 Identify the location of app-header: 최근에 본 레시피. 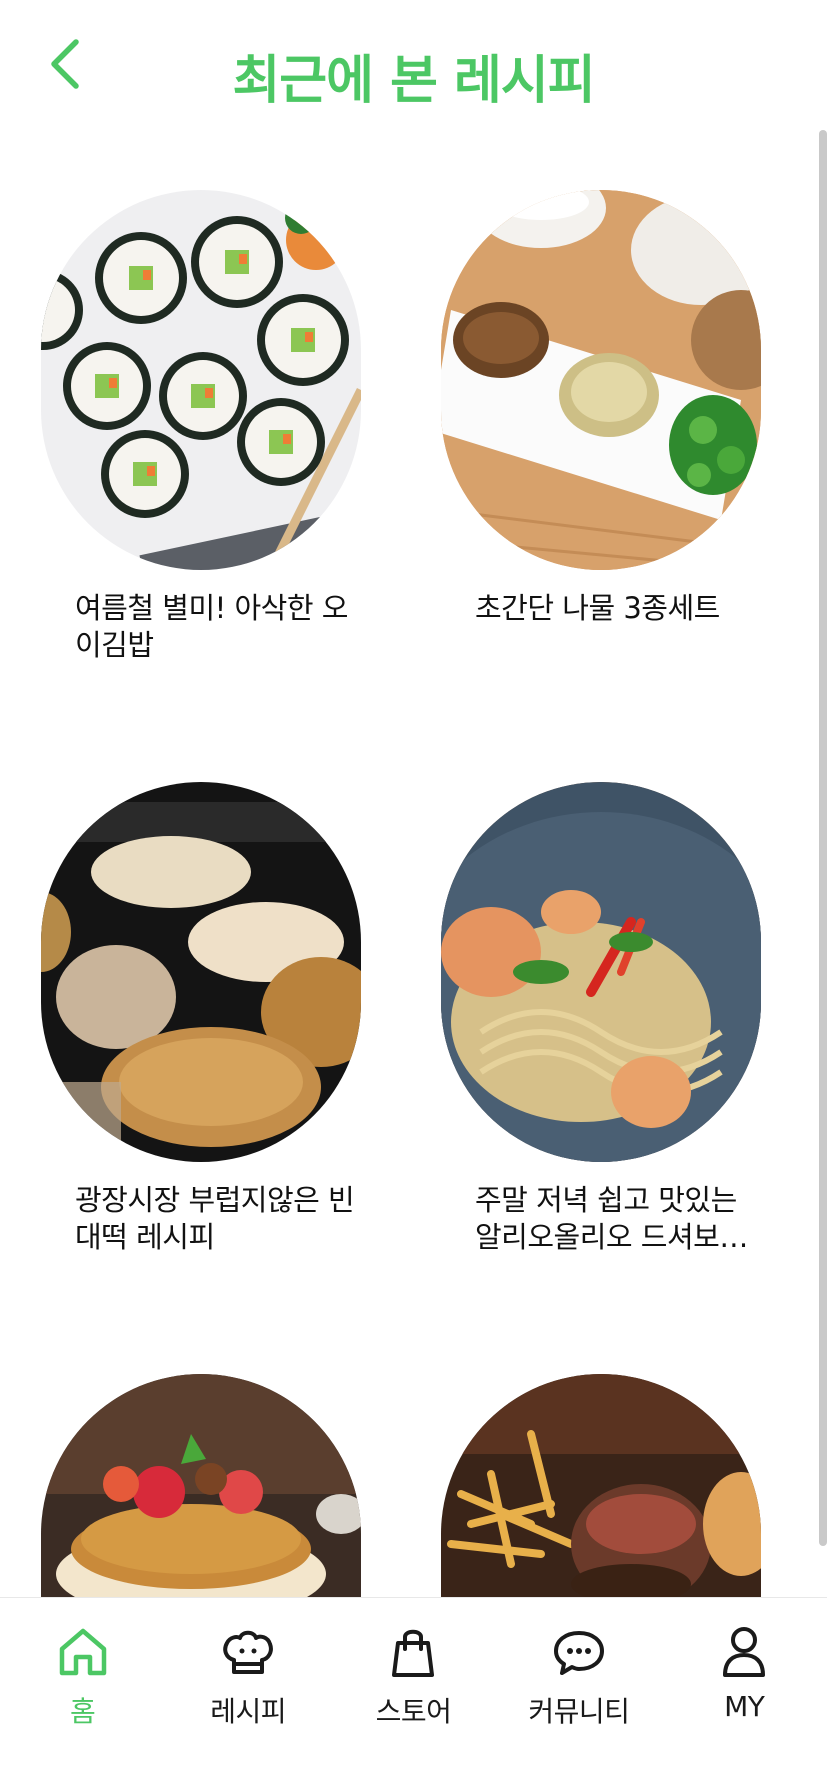
(413, 67).